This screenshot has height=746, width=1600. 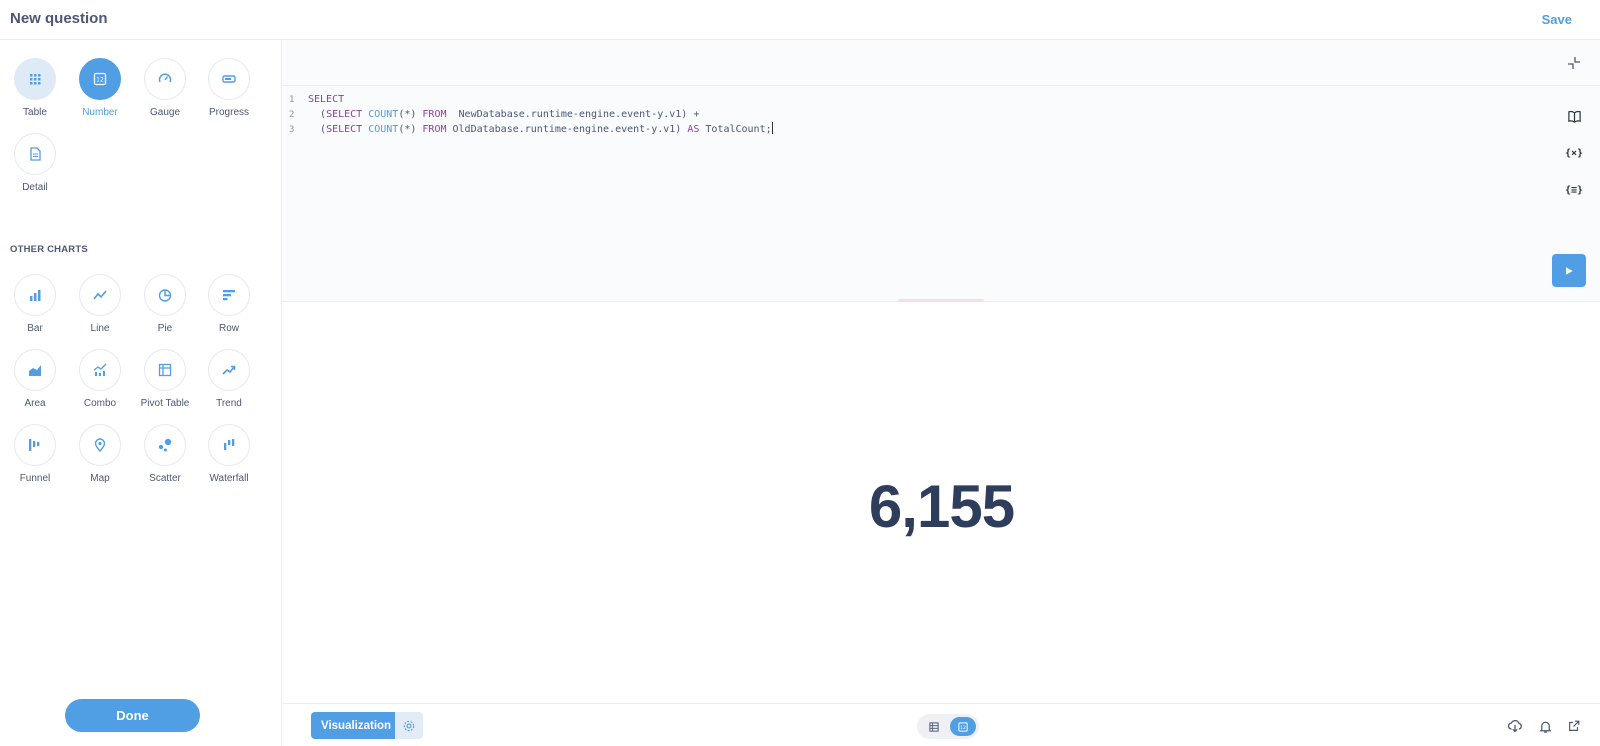 I want to click on chart-type-label: Progress, so click(x=228, y=112).